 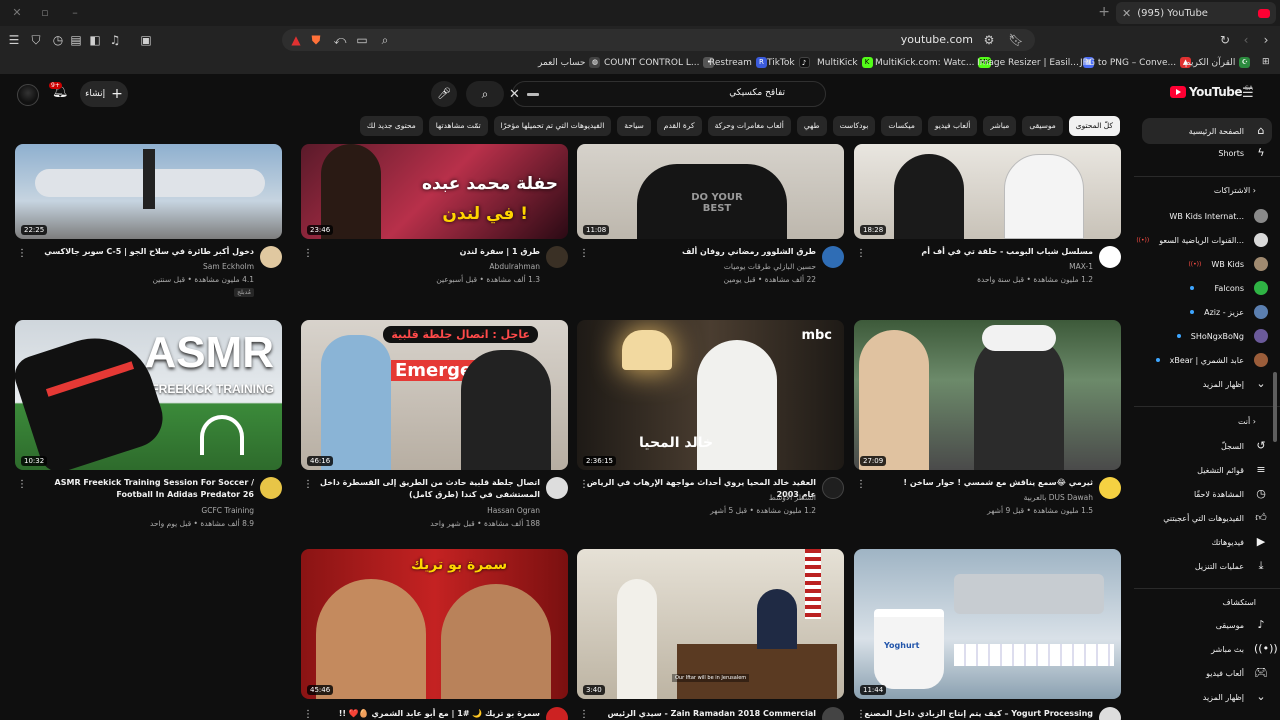 What do you see at coordinates (978, 252) in the screenshot?
I see `video-title: مسلسل شباب البومب - حلقة تي في أف أم` at bounding box center [978, 252].